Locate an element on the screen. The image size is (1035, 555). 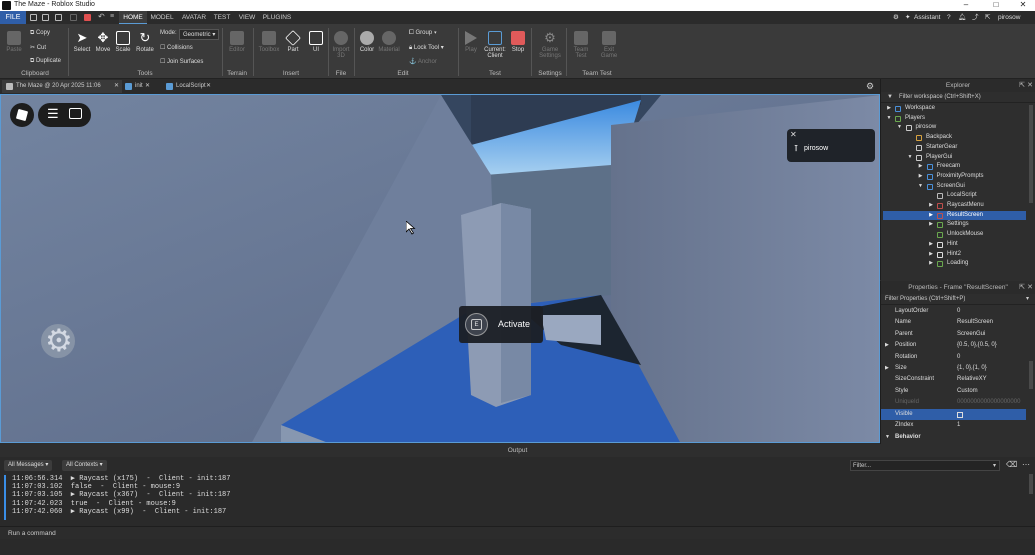
duplicate-button: ⧉ Duplicate is located at coordinates (45, 61).